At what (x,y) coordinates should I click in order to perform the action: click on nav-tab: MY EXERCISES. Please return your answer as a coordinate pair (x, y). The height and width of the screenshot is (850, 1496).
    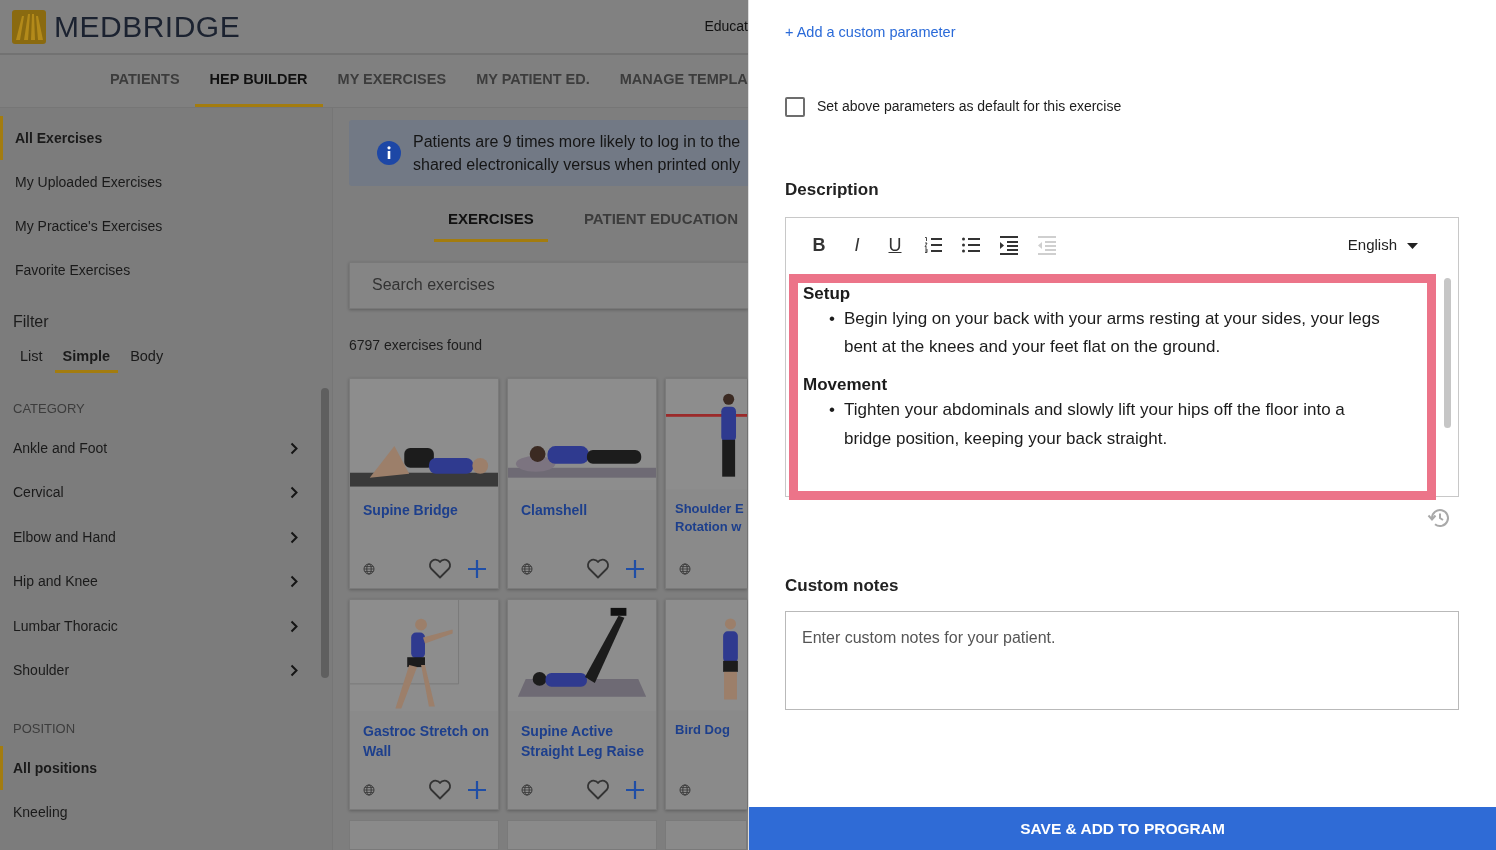
    Looking at the image, I should click on (392, 81).